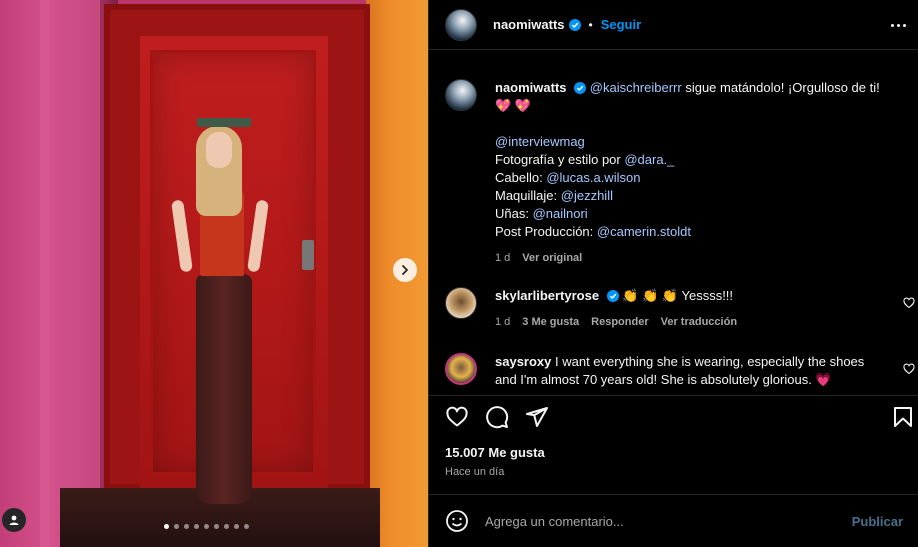  I want to click on send-icon, so click(537, 417).